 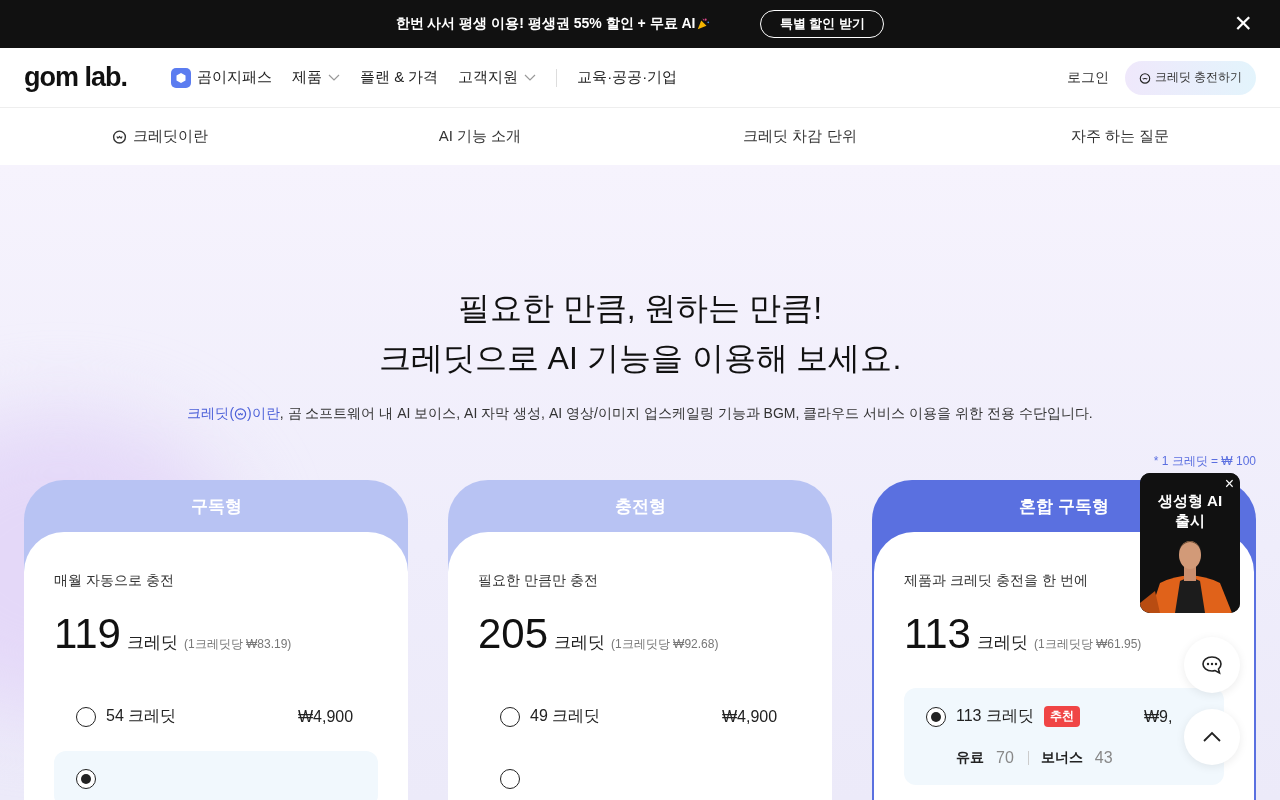 I want to click on section-tab: 크레딧 차감 단위, so click(x=800, y=136).